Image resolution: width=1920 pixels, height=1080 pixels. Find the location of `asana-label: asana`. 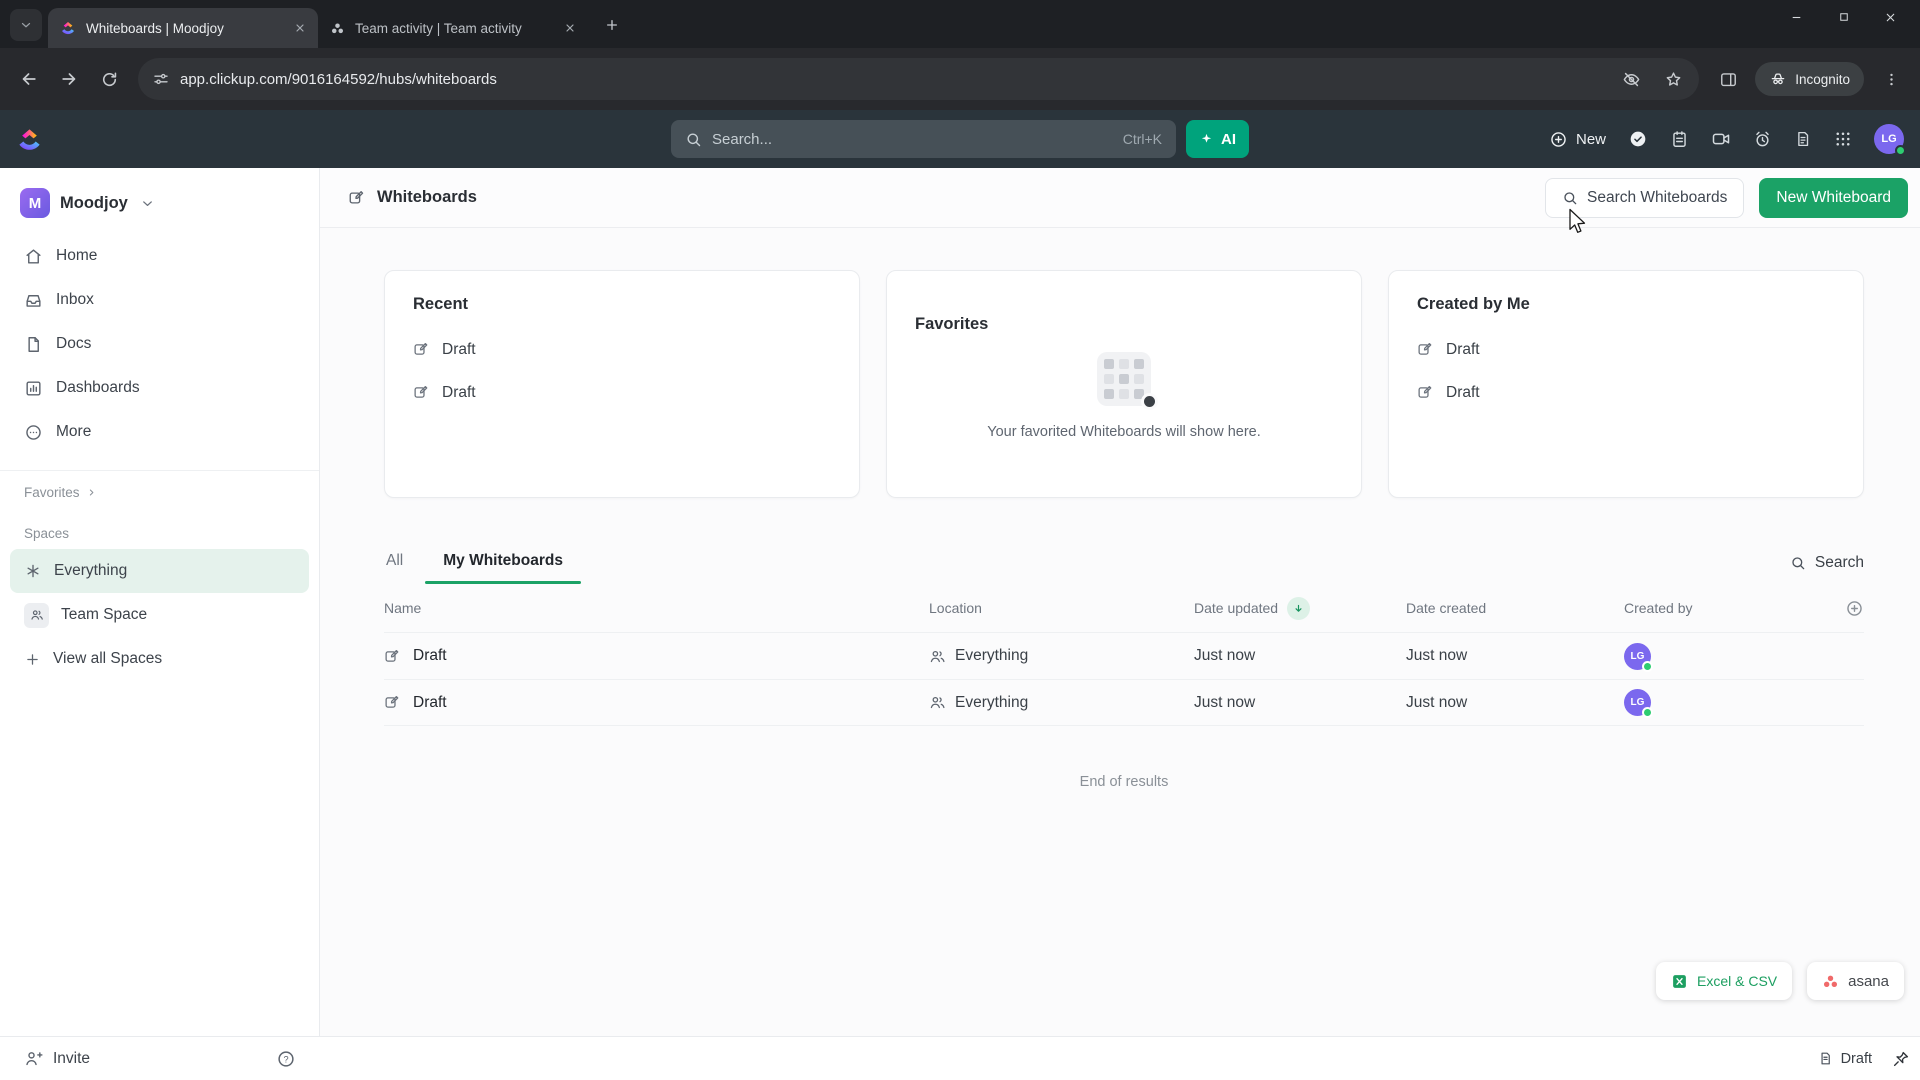

asana-label: asana is located at coordinates (1868, 981).